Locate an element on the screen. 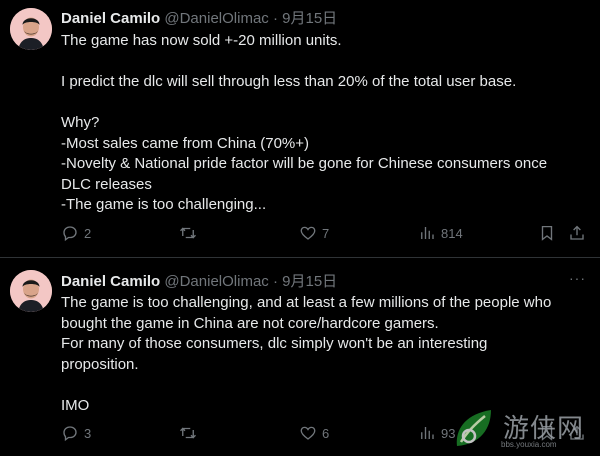 This screenshot has height=456, width=600. views-count: 814 is located at coordinates (452, 233).